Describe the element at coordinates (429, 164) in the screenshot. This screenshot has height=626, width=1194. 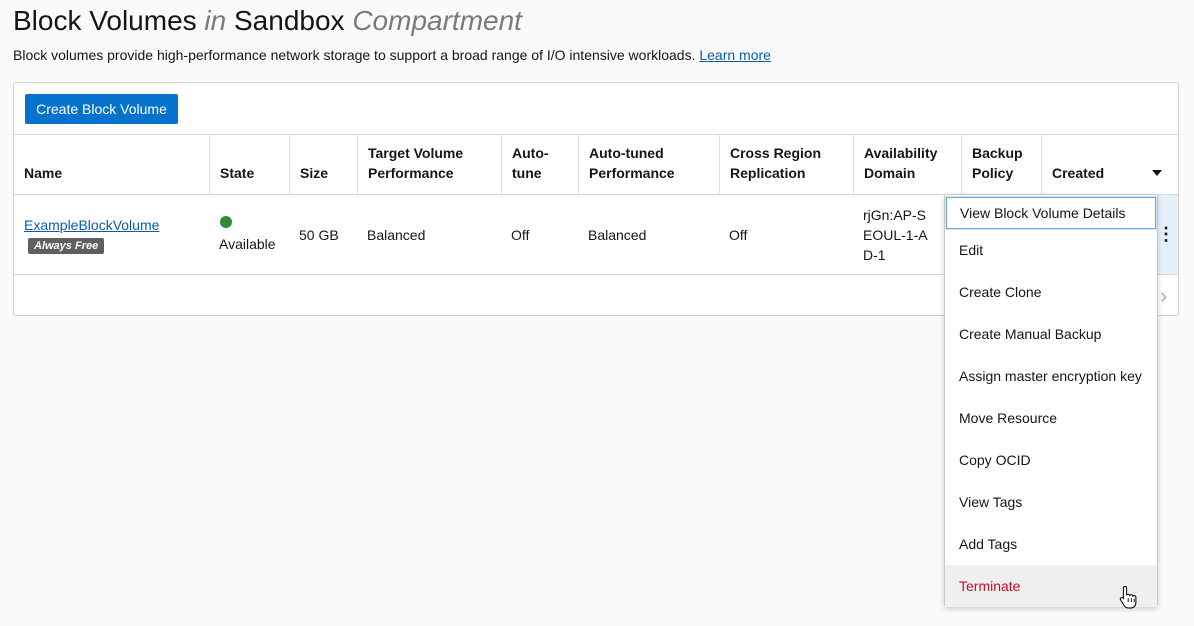
I see `column-header-target-performance: Target Volume Performance` at that location.